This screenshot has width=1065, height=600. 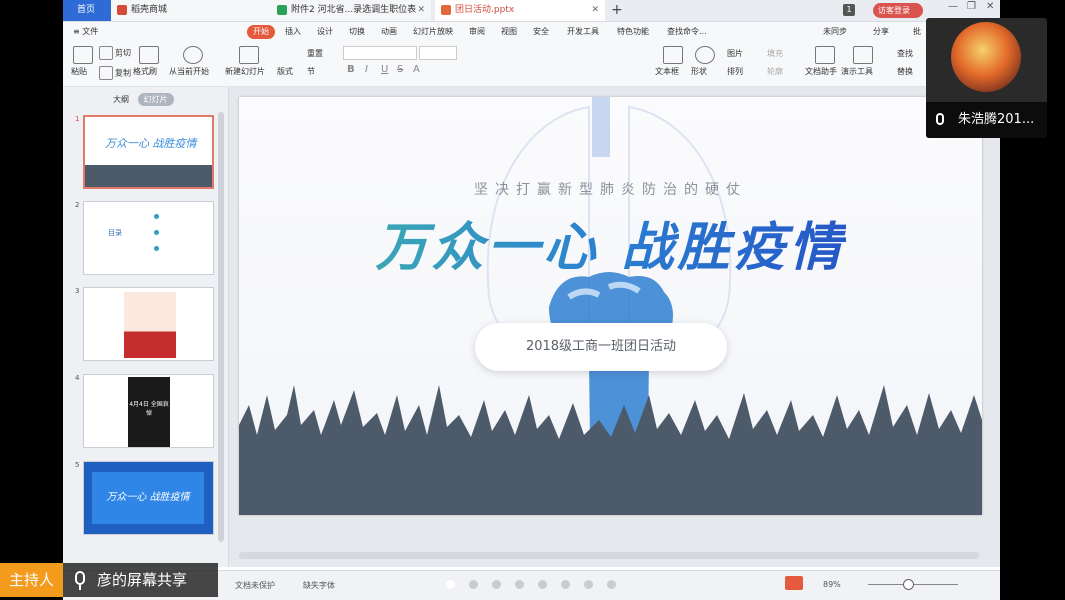 What do you see at coordinates (617, 10) in the screenshot?
I see `new-tab-button: +` at bounding box center [617, 10].